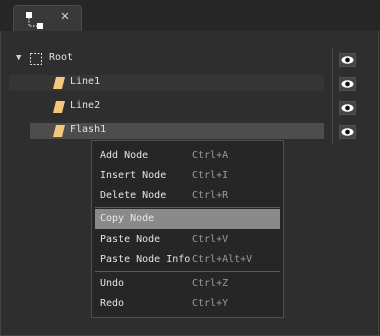  I want to click on menu-item-paste-node-info: Paste Node Info Ctrl+Alt+V, so click(187, 260).